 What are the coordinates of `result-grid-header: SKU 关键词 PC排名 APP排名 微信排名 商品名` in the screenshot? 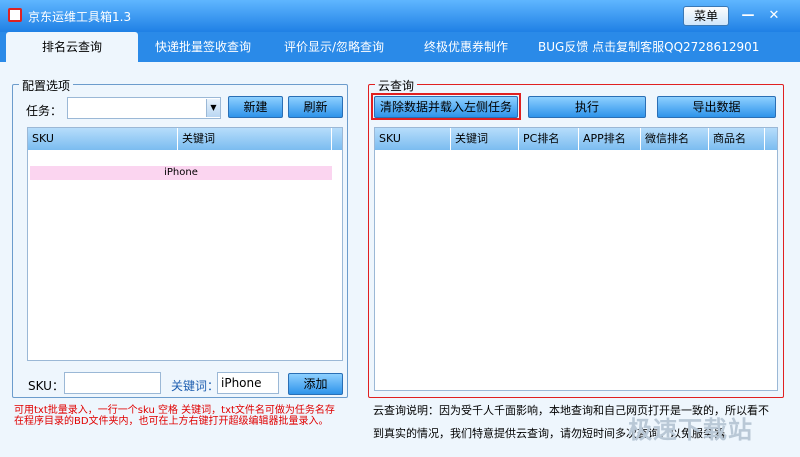 It's located at (576, 139).